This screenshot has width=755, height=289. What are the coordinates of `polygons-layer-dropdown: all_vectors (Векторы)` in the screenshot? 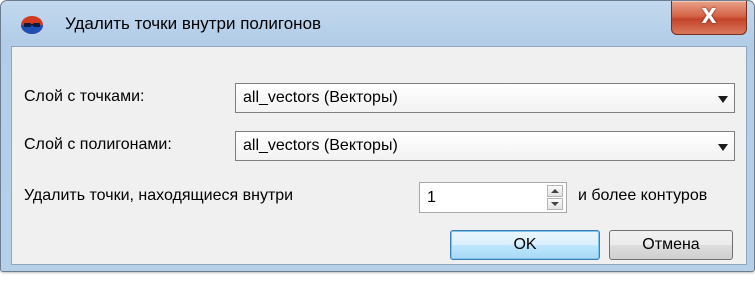 It's located at (485, 146).